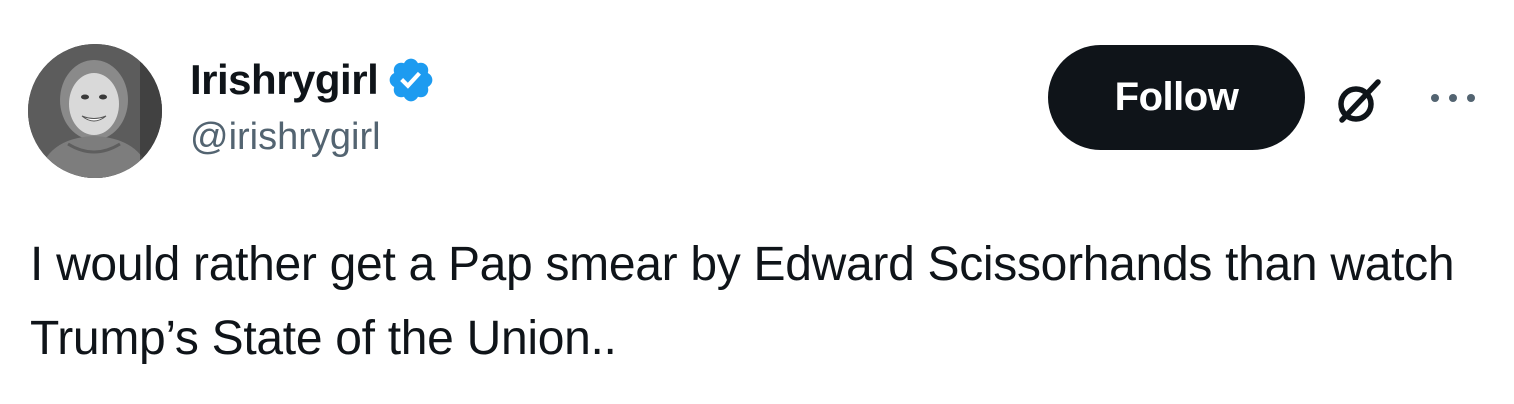  What do you see at coordinates (313, 137) in the screenshot?
I see `user-handle: @irishrygirl` at bounding box center [313, 137].